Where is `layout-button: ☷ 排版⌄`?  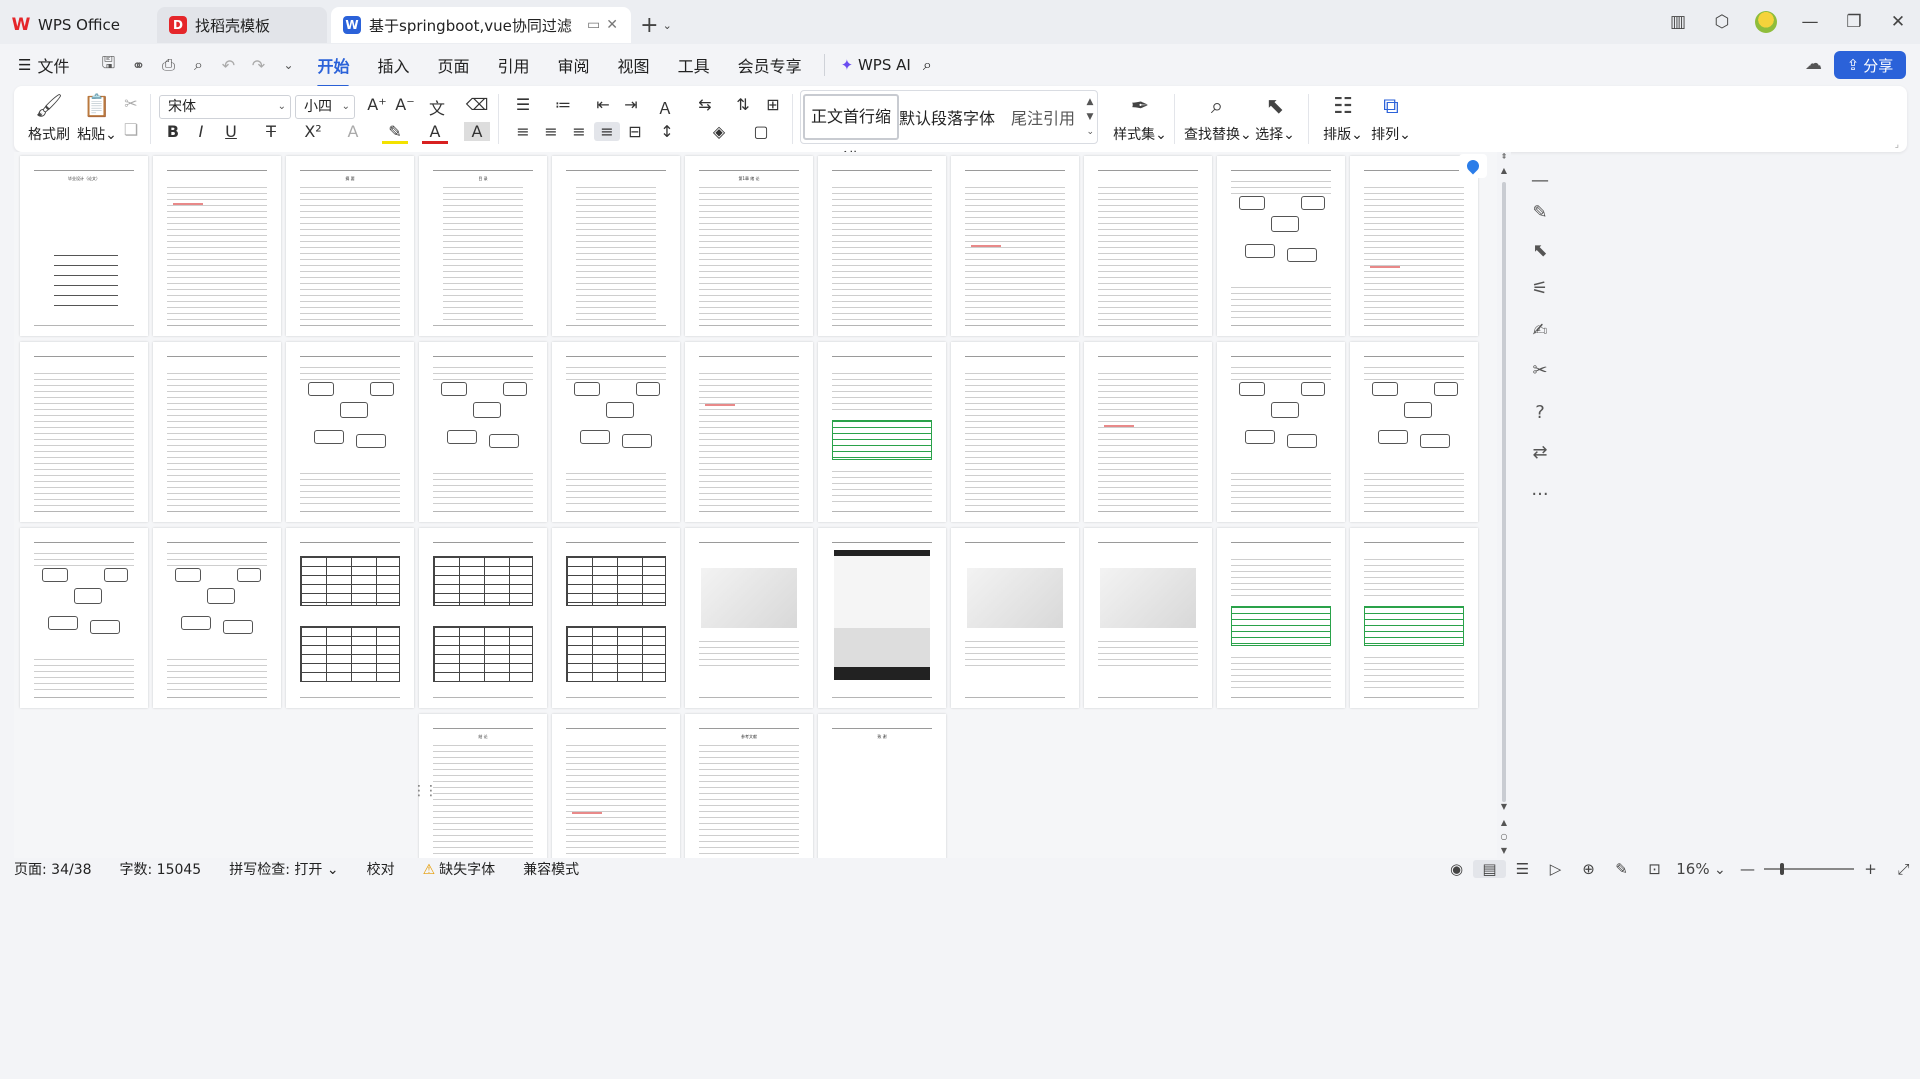 layout-button: ☷ 排版⌄ is located at coordinates (1343, 118).